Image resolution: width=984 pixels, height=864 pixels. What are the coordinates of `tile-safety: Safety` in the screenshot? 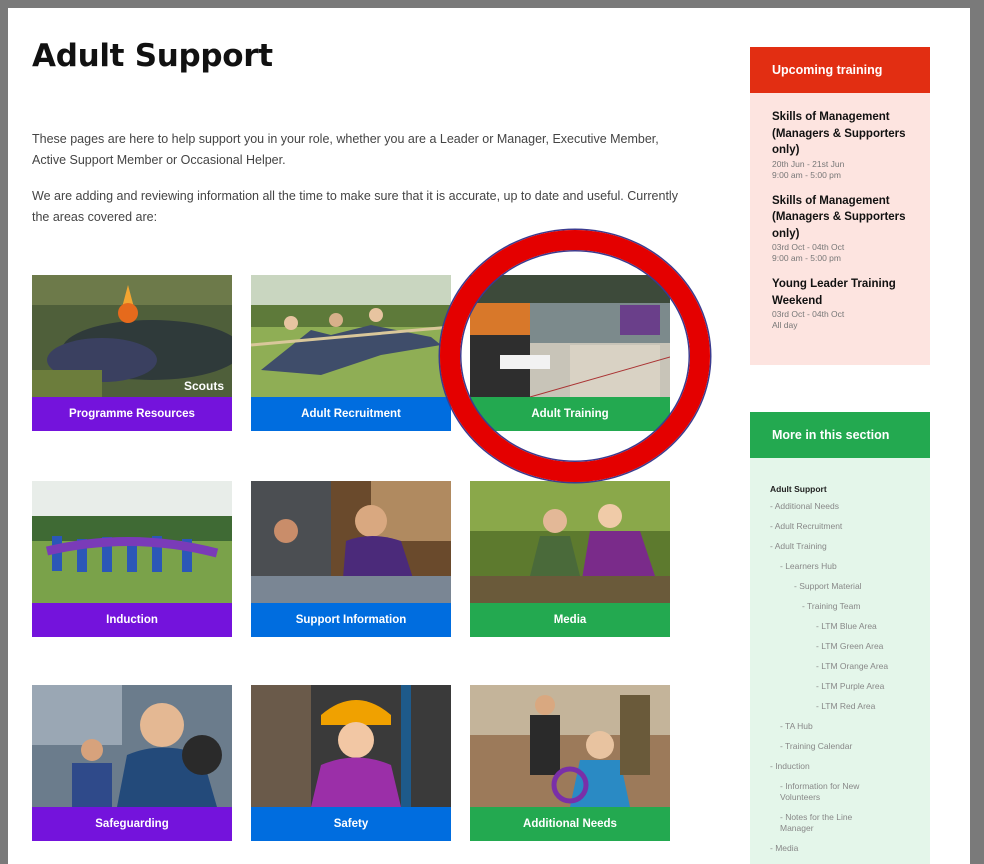 It's located at (351, 763).